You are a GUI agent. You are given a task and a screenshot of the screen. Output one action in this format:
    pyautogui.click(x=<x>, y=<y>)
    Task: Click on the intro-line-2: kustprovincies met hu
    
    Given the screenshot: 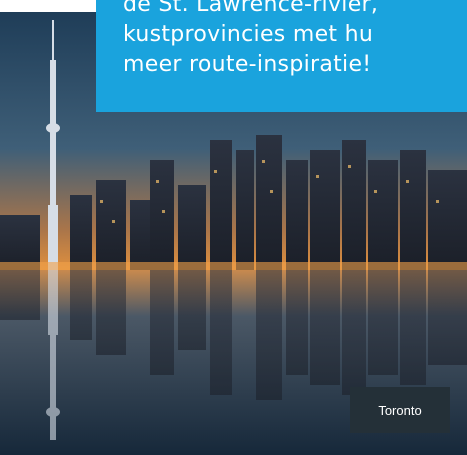 What is the action you would take?
    pyautogui.click(x=248, y=34)
    